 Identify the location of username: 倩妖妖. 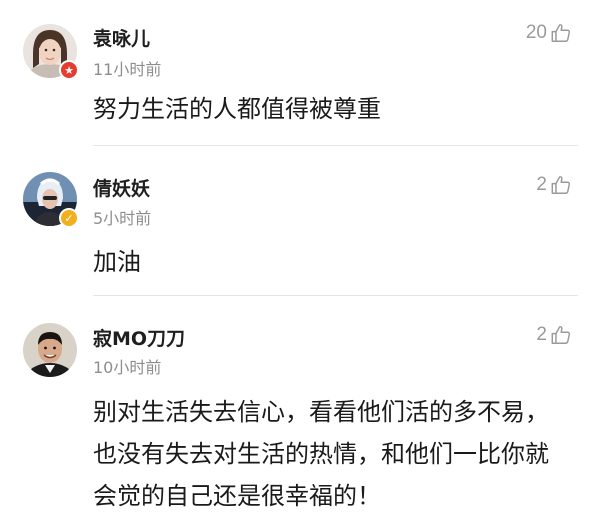
(121, 187).